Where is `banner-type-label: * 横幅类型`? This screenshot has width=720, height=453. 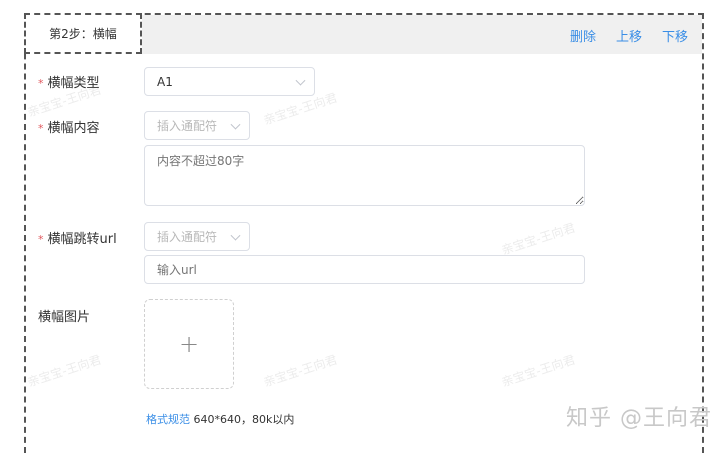 banner-type-label: * 横幅类型 is located at coordinates (69, 81).